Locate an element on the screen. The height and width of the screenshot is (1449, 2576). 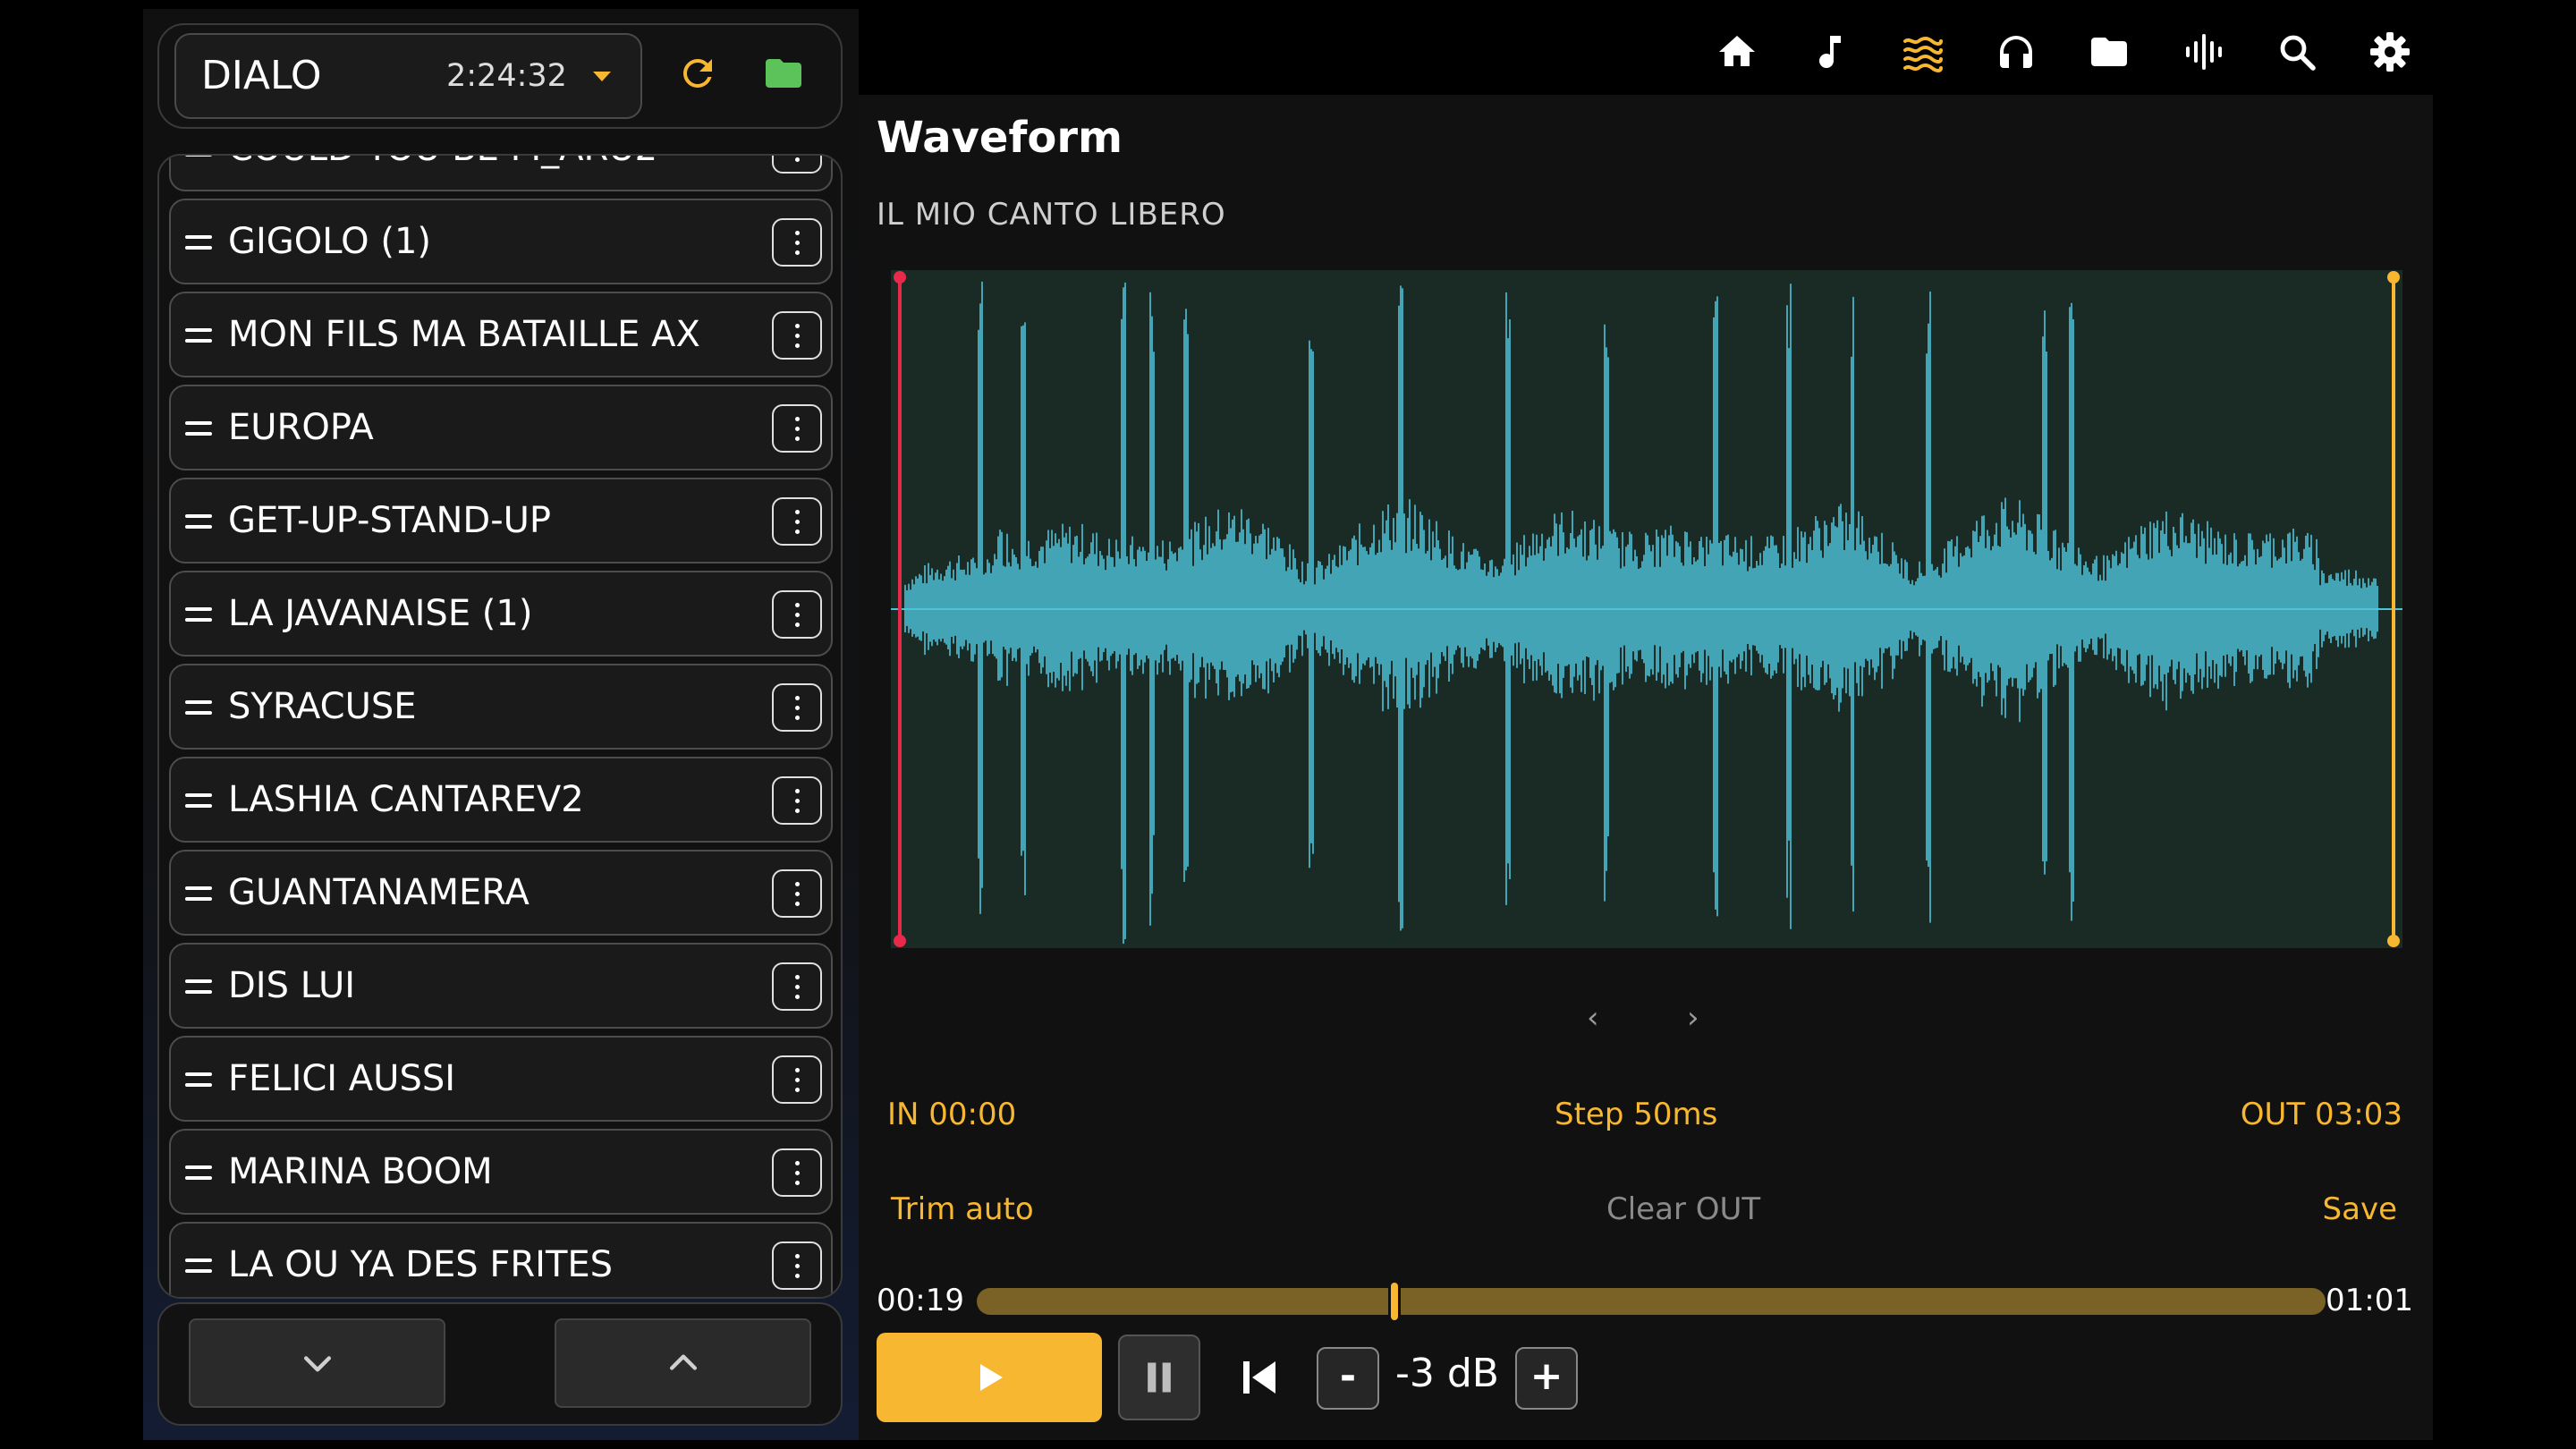
track-row: COULD YOU BE M_ARU2 is located at coordinates (501, 173).